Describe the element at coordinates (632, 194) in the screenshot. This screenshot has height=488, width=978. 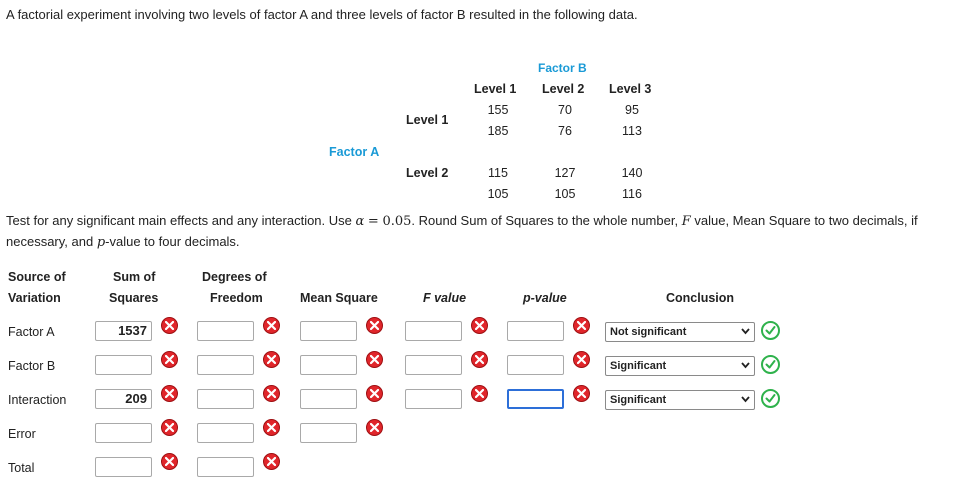
I see `data-cell: 116` at that location.